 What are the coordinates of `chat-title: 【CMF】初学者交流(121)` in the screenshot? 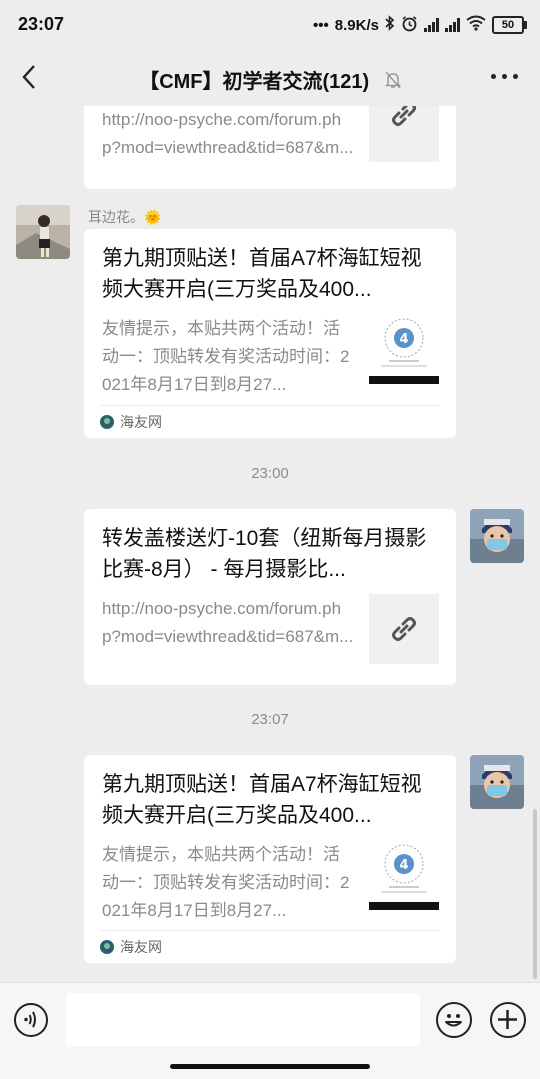 It's located at (270, 80).